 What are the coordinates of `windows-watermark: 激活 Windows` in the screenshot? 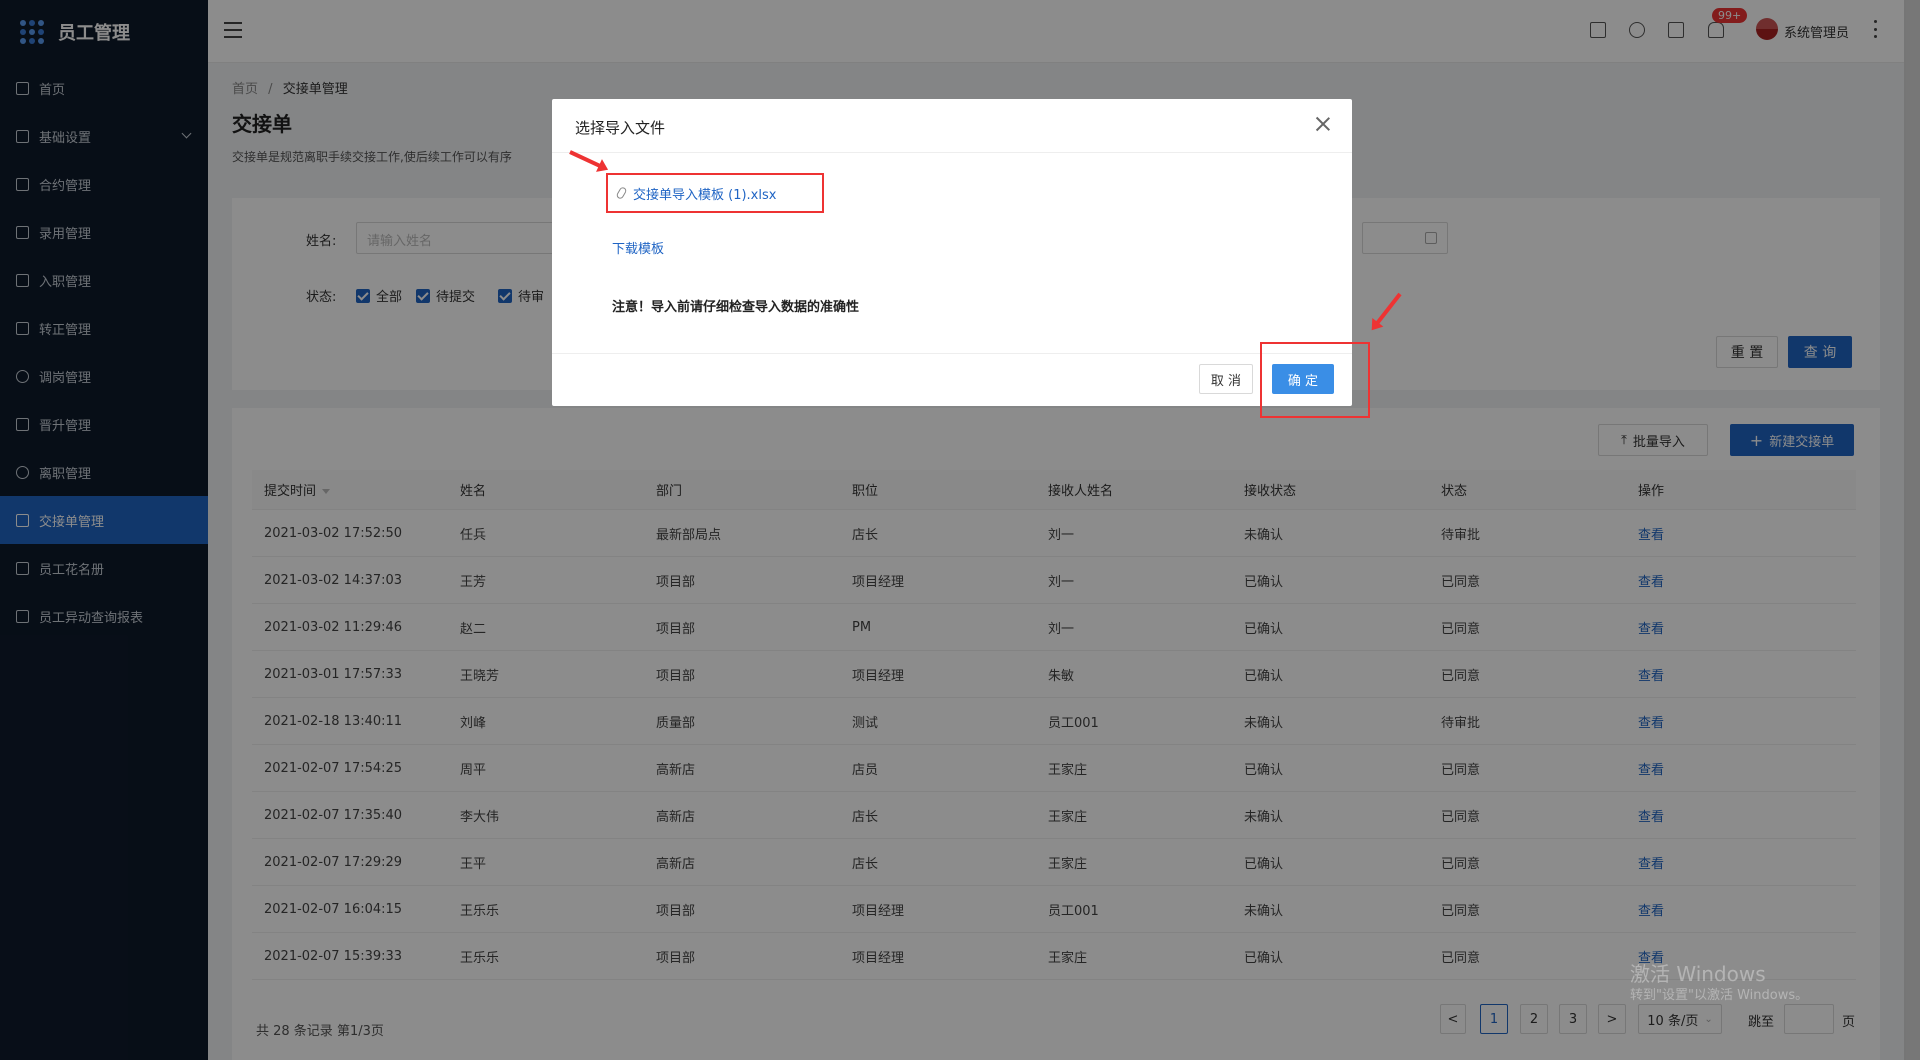 It's located at (1698, 974).